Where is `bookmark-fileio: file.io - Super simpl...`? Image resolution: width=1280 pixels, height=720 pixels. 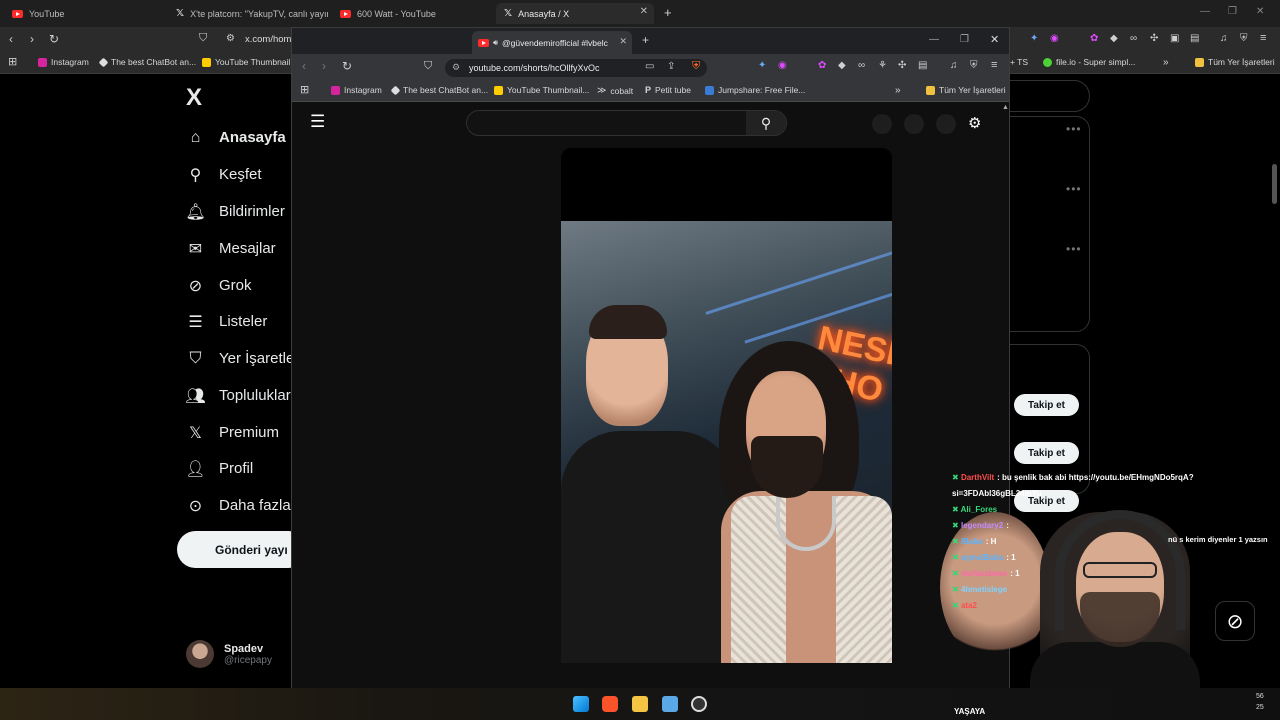 bookmark-fileio: file.io - Super simpl... is located at coordinates (1089, 62).